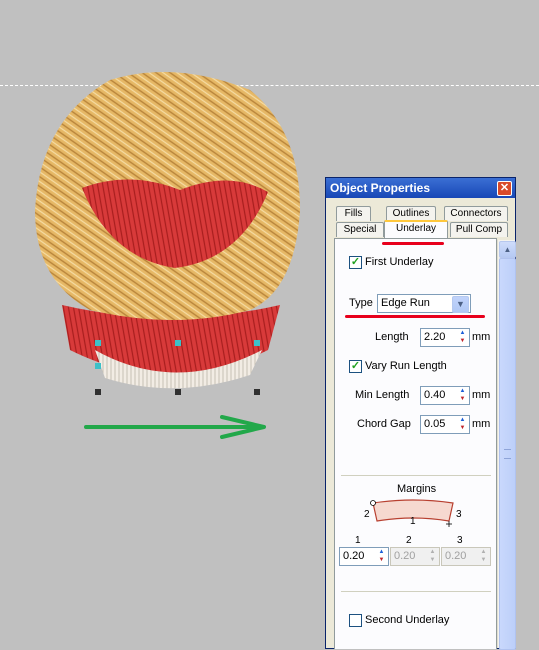  I want to click on vary-run-length-label: Vary Run Length, so click(406, 366).